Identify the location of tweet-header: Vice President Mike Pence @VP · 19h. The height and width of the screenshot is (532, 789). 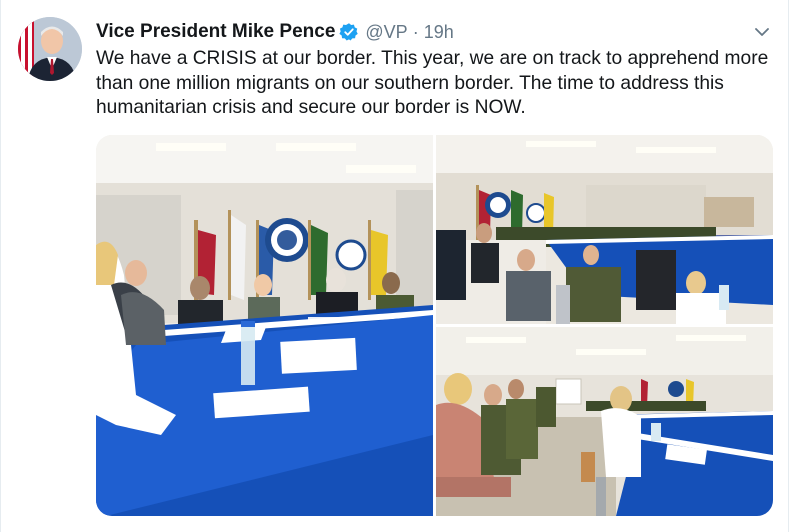
(275, 32).